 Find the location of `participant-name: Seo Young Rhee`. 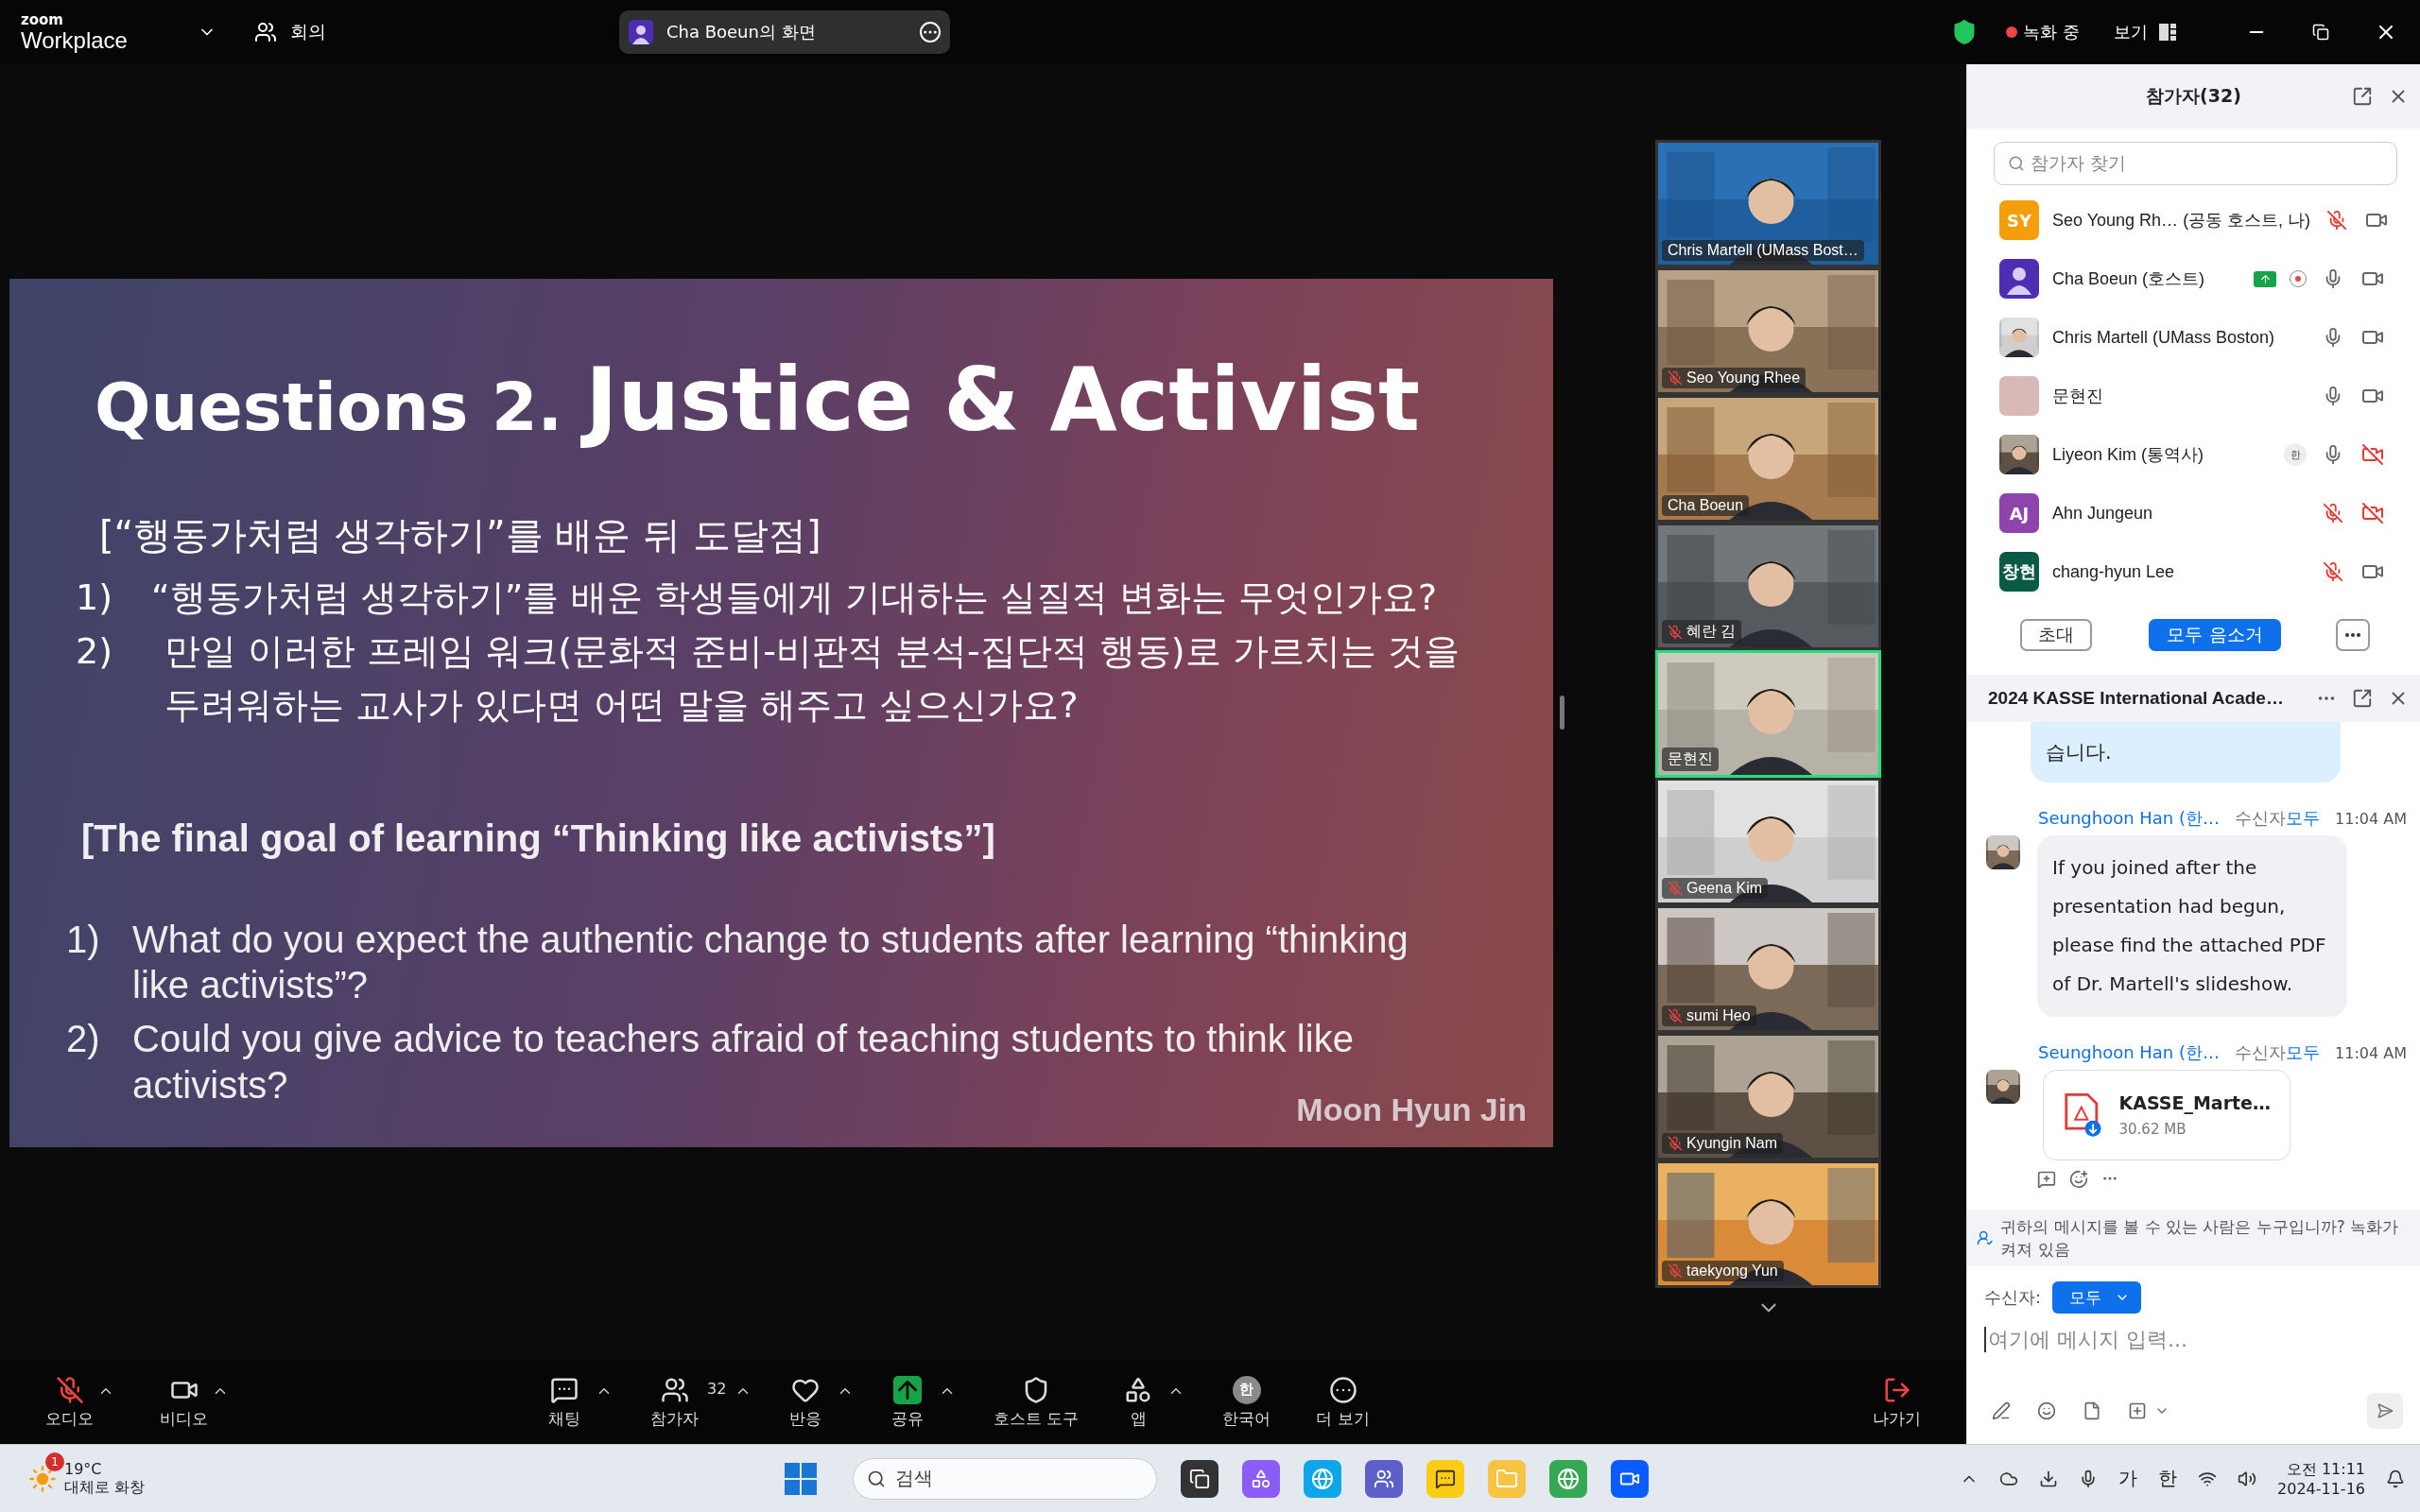

participant-name: Seo Young Rhee is located at coordinates (1744, 378).